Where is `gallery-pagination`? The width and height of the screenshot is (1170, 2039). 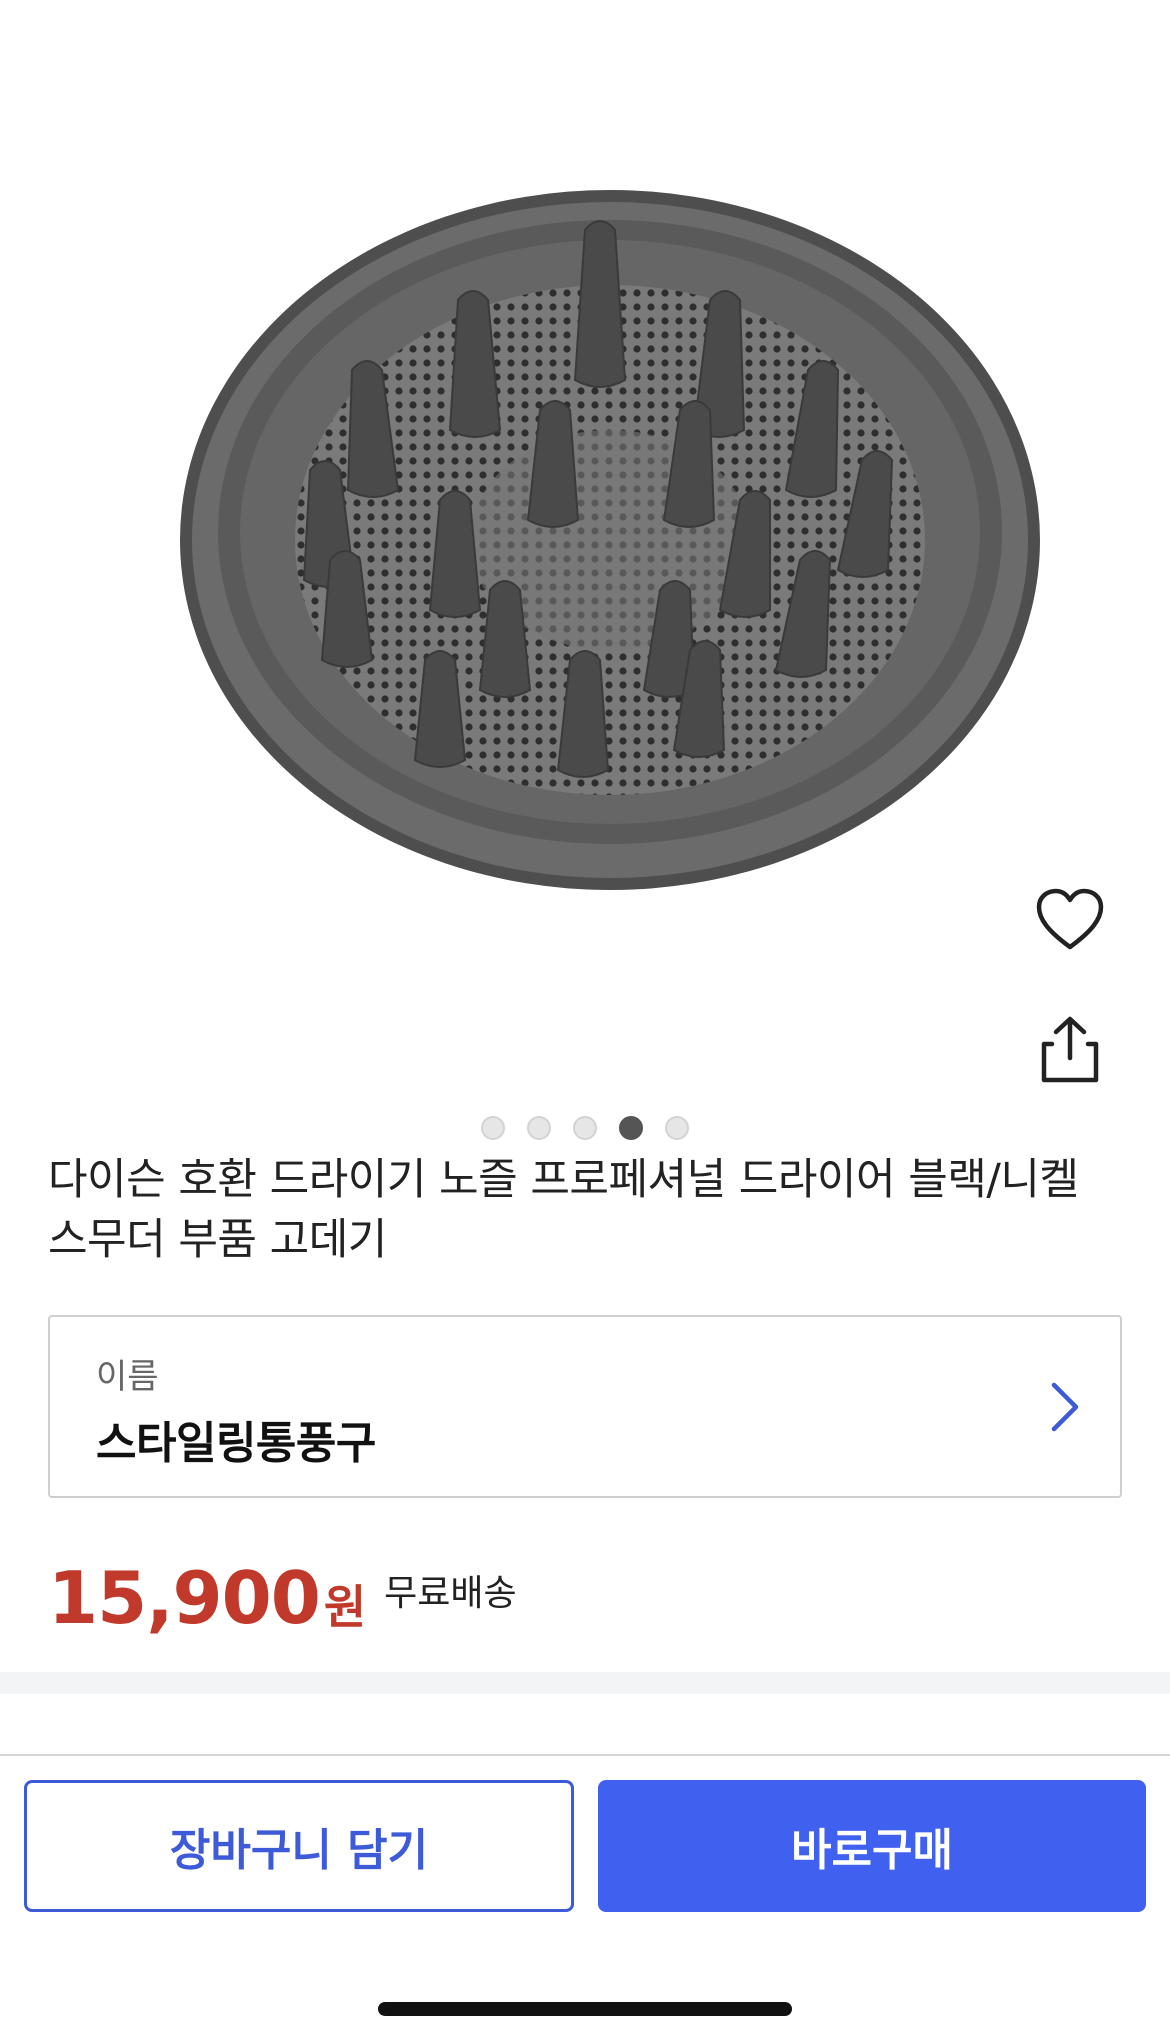
gallery-pagination is located at coordinates (585, 1128).